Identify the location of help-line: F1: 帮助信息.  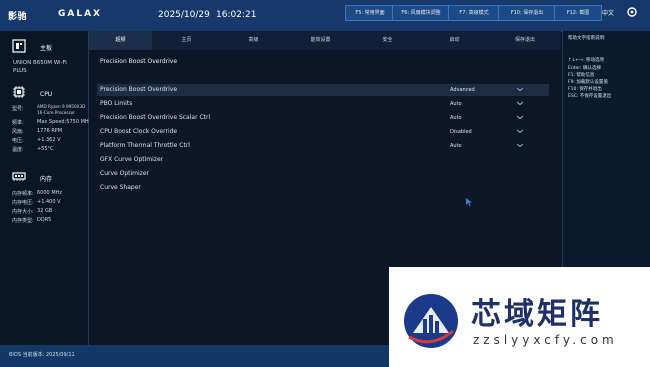
(581, 75).